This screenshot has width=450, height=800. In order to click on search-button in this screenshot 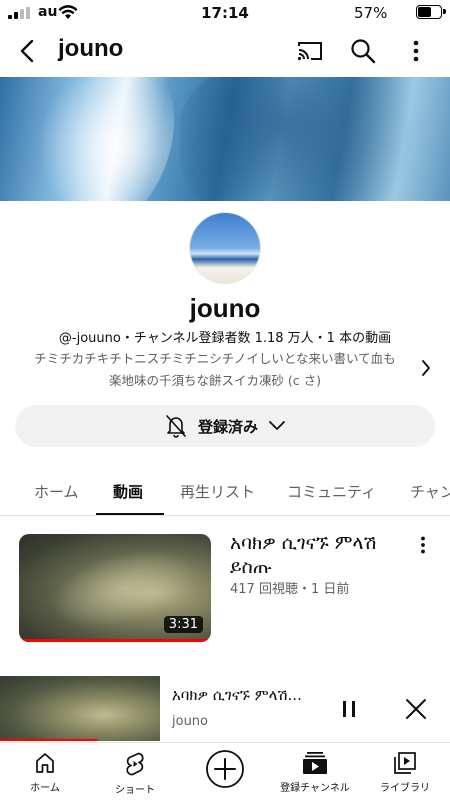, I will do `click(363, 51)`.